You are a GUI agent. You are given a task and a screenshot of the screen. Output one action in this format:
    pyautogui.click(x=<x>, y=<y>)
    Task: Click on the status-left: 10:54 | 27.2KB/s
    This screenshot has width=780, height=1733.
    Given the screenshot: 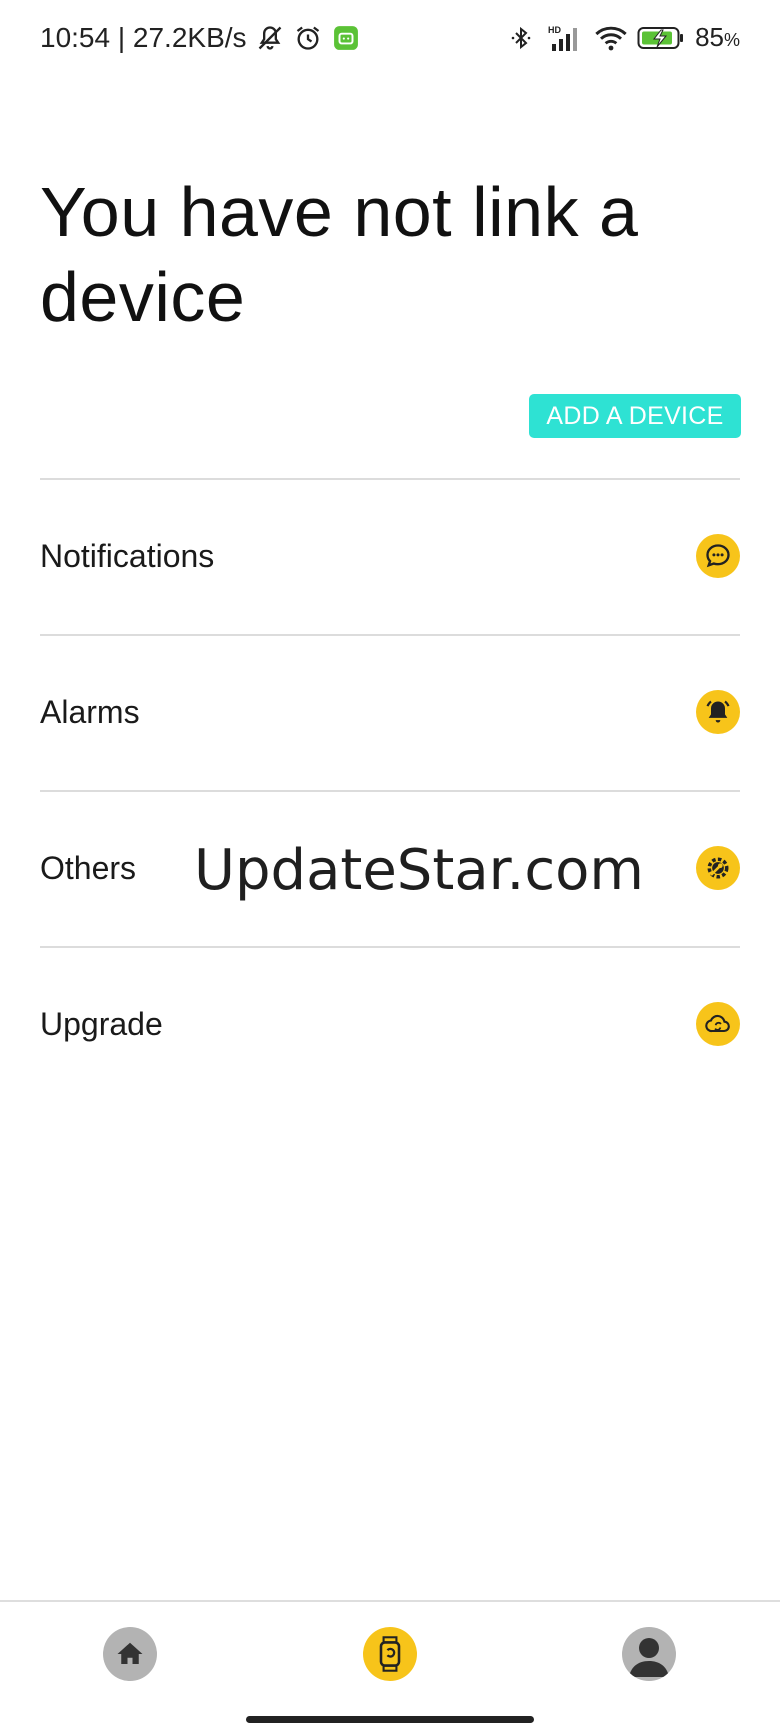 What is the action you would take?
    pyautogui.click(x=200, y=38)
    